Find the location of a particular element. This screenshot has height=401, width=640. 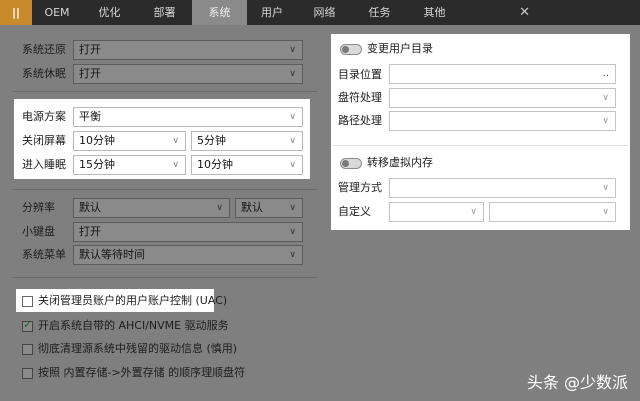

hibernate-select: 打开 ∨ is located at coordinates (188, 74).